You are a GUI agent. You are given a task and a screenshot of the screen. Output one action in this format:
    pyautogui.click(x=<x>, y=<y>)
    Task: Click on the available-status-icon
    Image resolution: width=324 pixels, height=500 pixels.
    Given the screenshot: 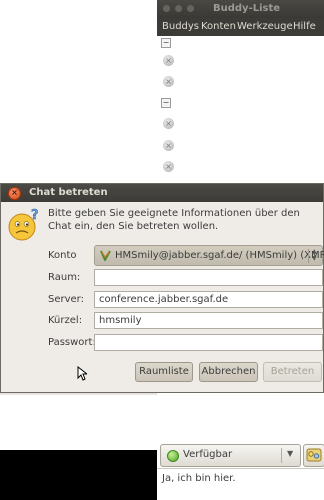 What is the action you would take?
    pyautogui.click(x=173, y=456)
    